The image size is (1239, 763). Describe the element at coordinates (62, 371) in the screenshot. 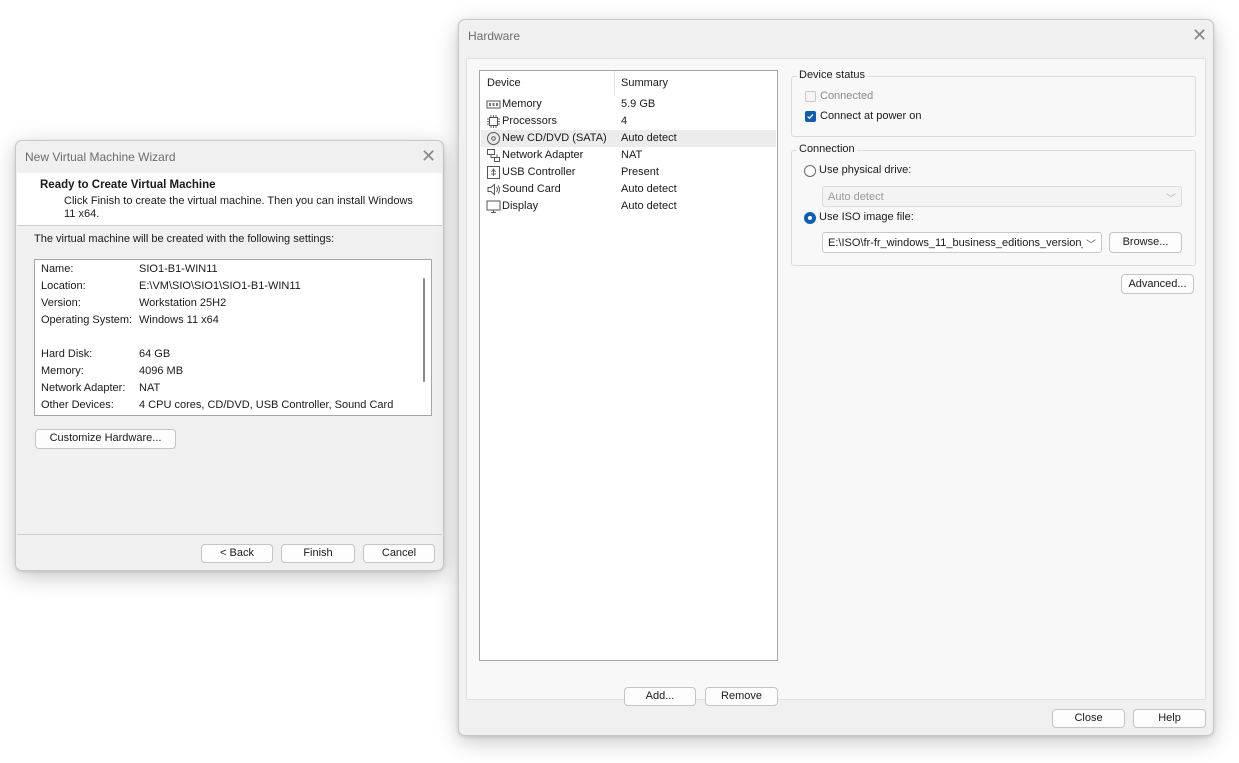

I see `settings-key: Memory:` at that location.